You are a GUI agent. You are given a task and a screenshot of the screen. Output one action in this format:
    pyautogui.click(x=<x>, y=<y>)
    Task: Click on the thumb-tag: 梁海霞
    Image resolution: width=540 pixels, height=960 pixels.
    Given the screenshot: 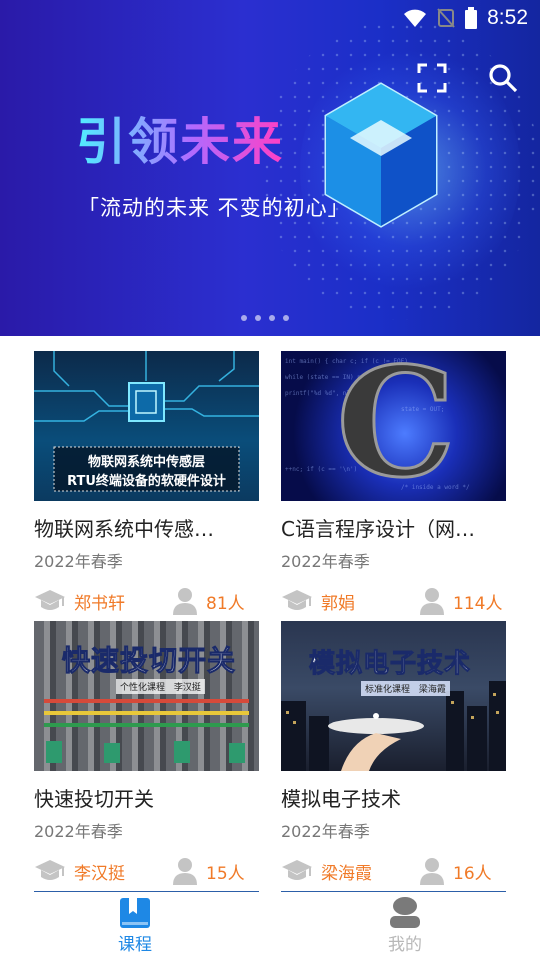 What is the action you would take?
    pyautogui.click(x=432, y=690)
    